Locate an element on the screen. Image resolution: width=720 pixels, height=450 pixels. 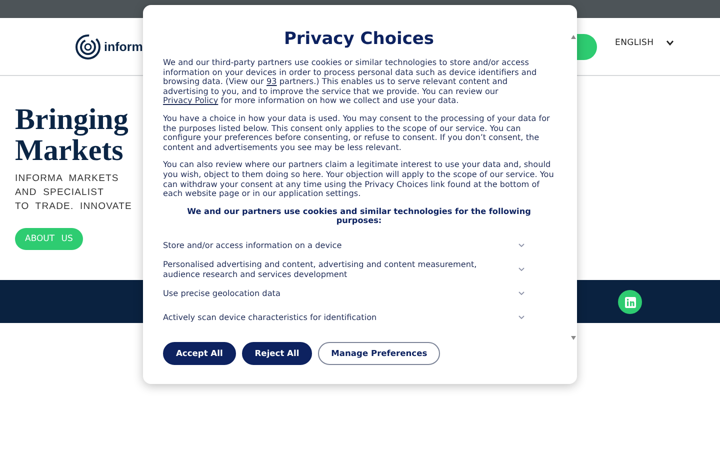
hero-title: Bringing is located at coordinates (71, 119).